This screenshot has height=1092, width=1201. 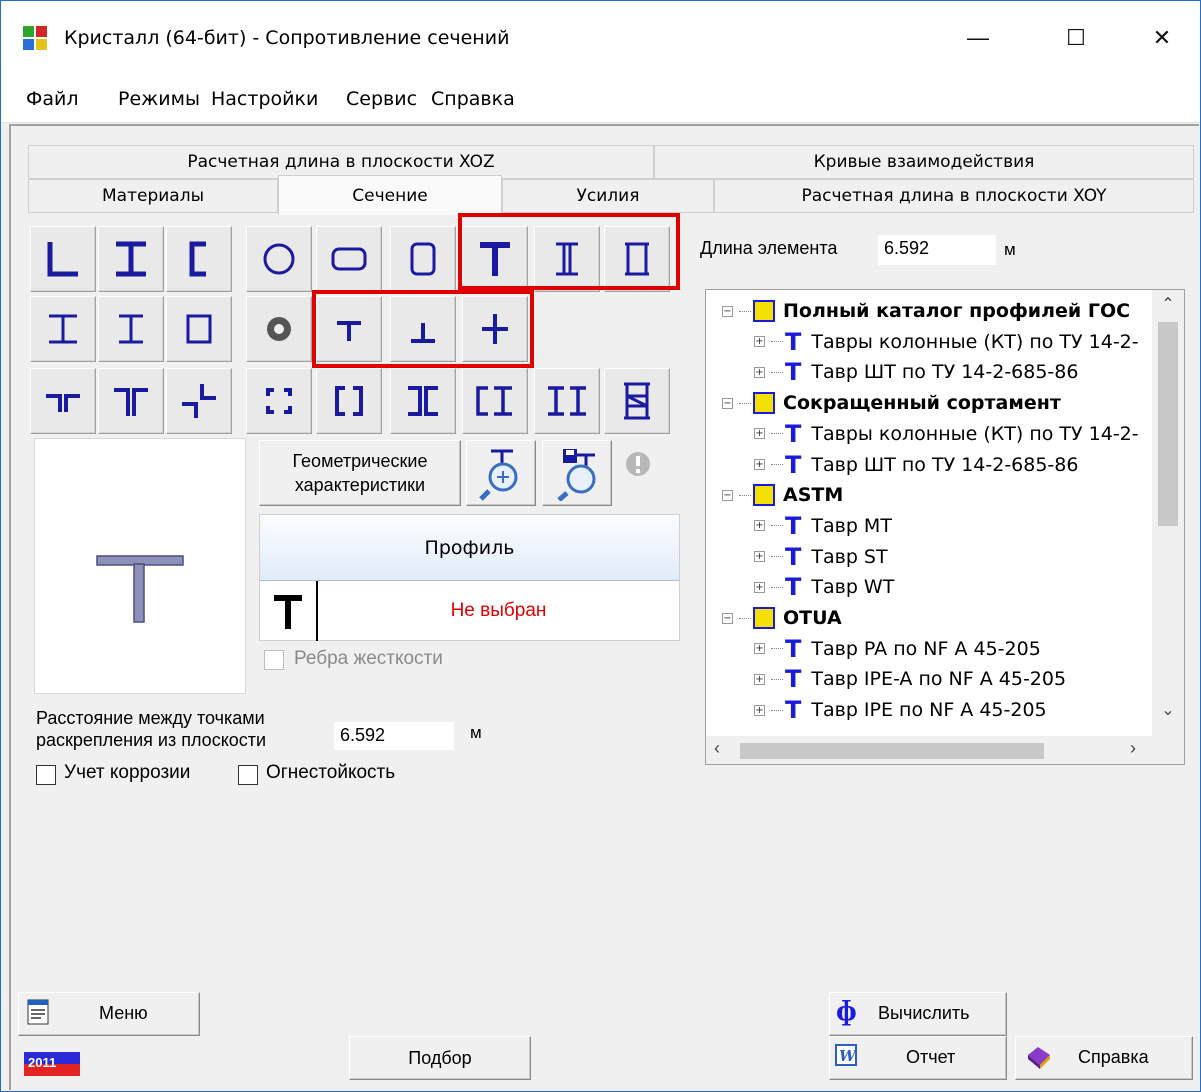 What do you see at coordinates (440, 1058) in the screenshot?
I see `select-button: Подбор` at bounding box center [440, 1058].